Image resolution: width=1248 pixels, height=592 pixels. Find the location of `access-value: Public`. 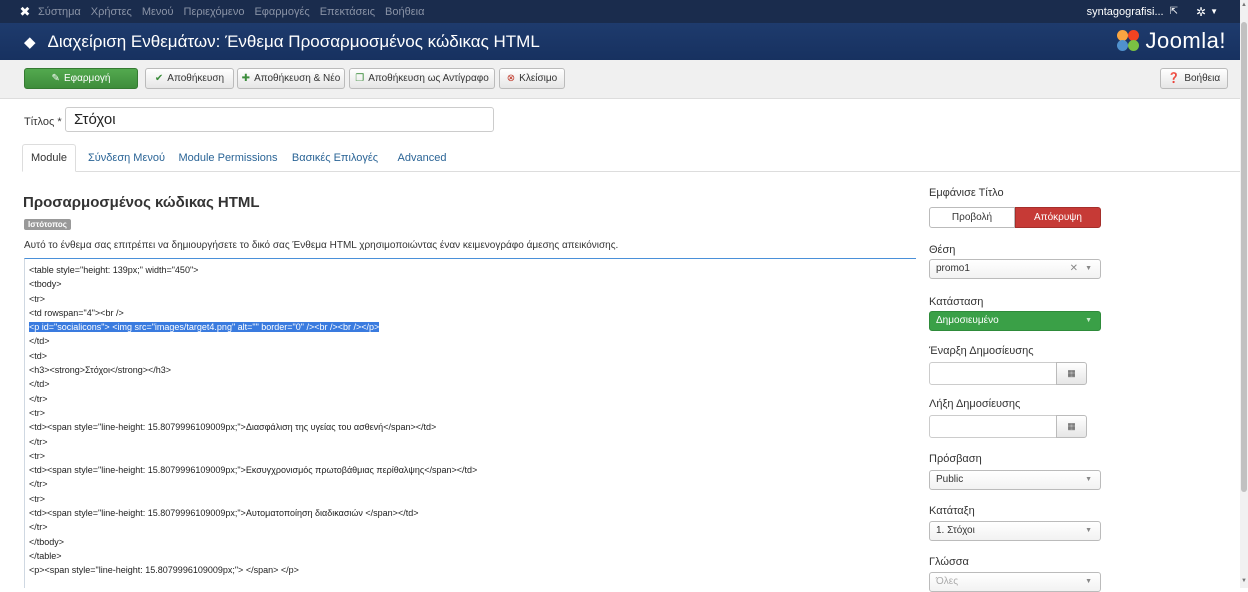

access-value: Public is located at coordinates (950, 479).